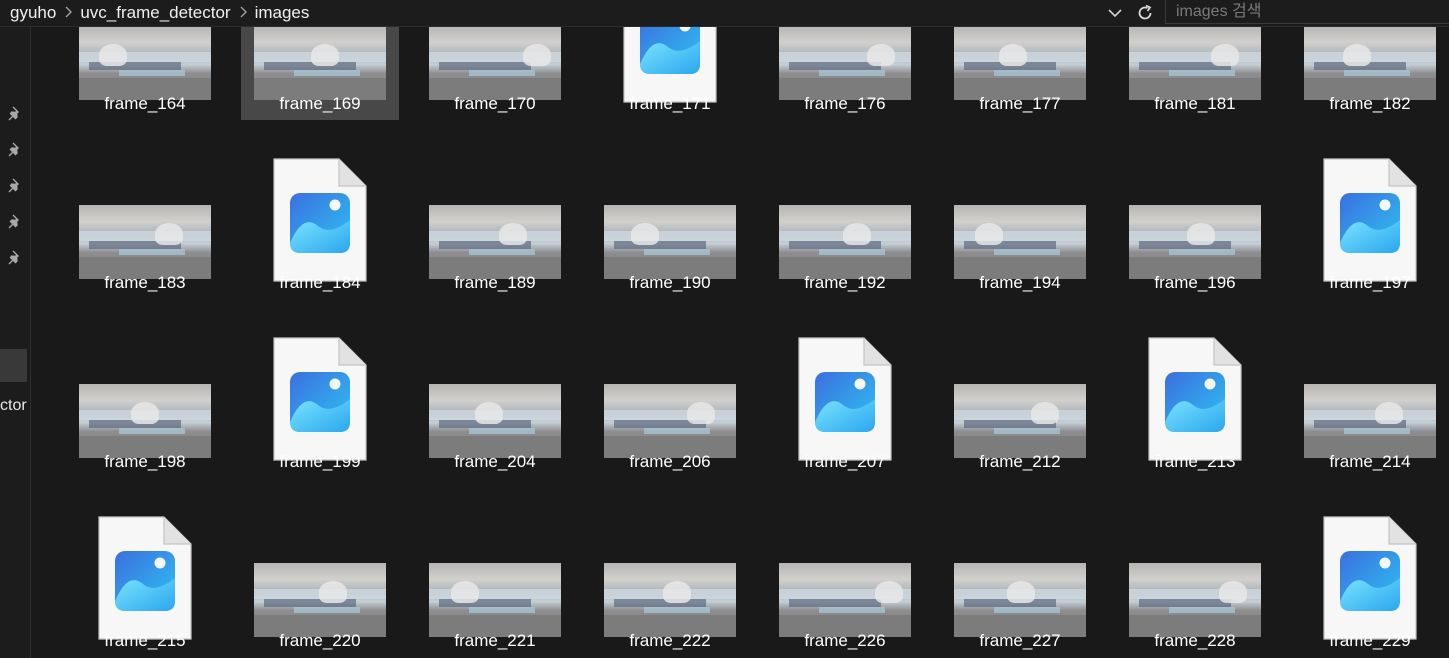 The height and width of the screenshot is (658, 1449). I want to click on file-tile: frame_171, so click(670, 73).